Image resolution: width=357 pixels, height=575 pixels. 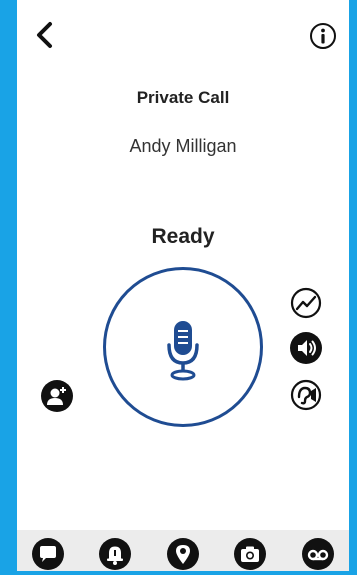 I want to click on contact-name: Andy Milligan, so click(x=183, y=146).